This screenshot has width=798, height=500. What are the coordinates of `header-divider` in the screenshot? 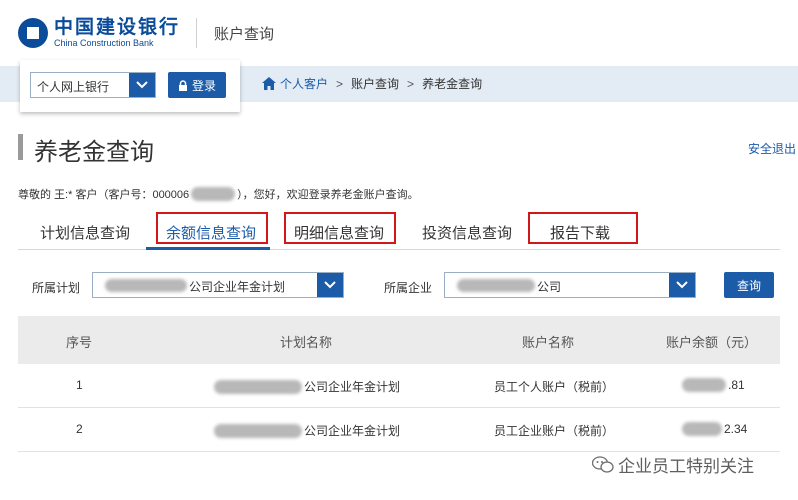 It's located at (196, 33).